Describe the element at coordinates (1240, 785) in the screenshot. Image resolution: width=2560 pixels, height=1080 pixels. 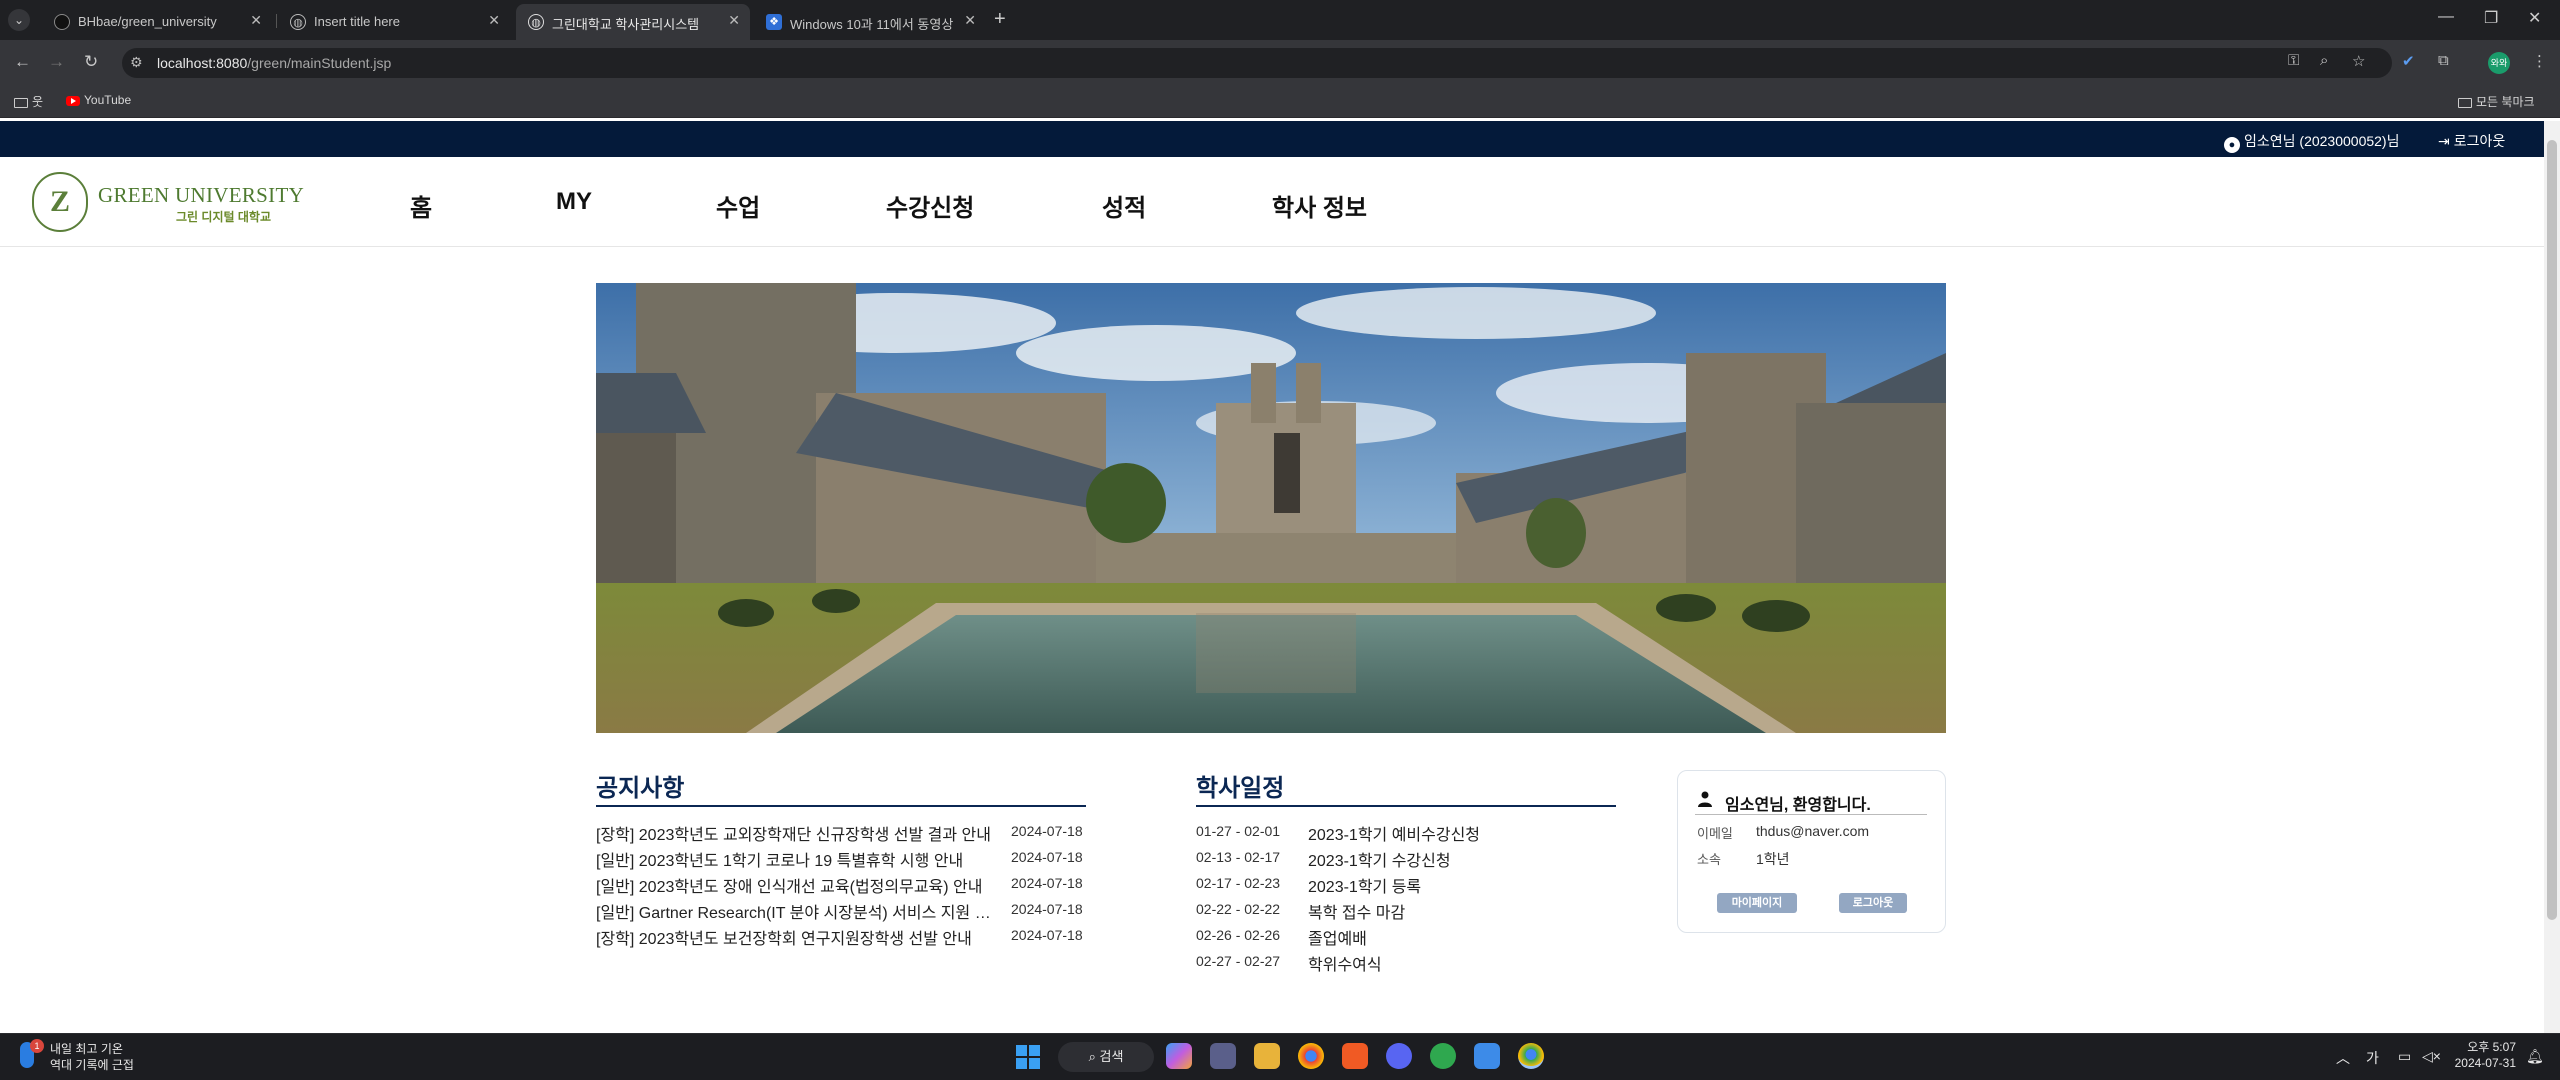
I see `schedule-title: 학사일정` at that location.